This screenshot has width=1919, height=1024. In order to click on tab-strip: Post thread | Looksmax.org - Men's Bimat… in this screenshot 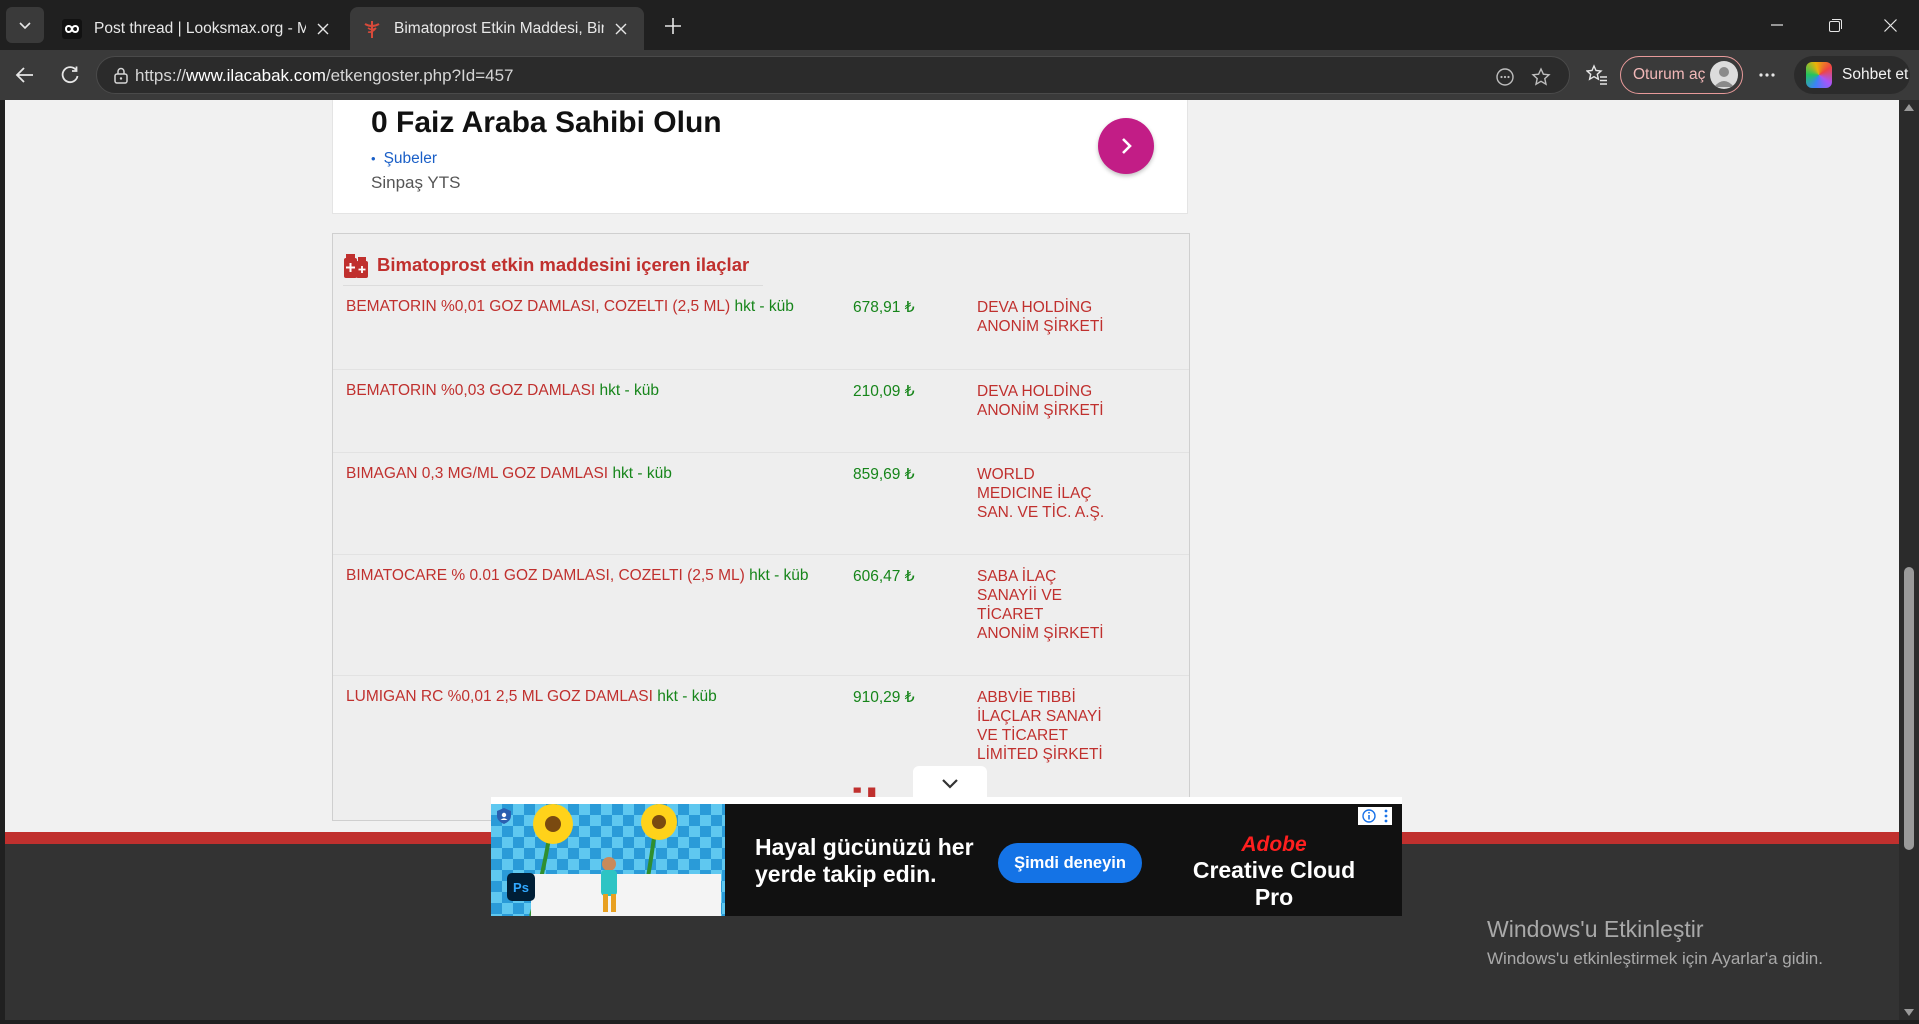, I will do `click(959, 25)`.